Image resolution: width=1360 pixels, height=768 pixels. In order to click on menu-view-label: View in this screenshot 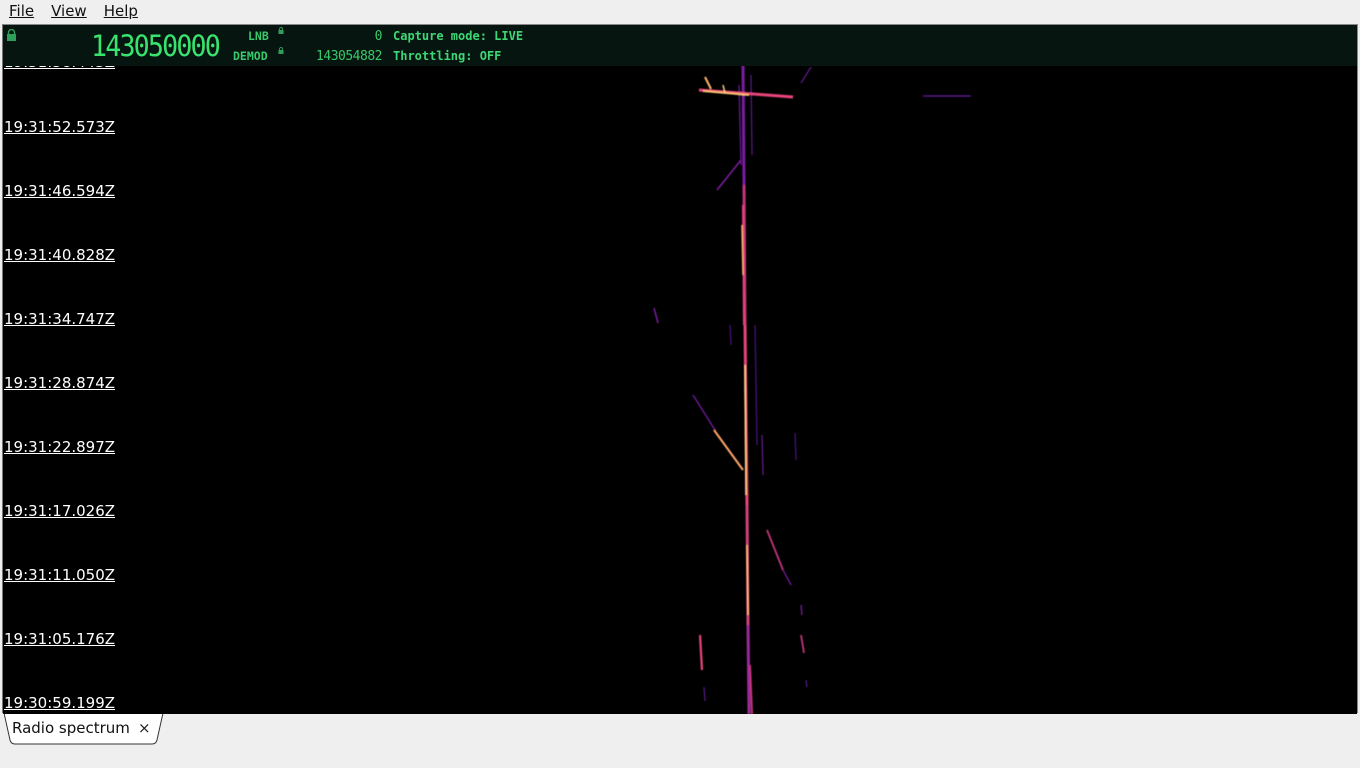, I will do `click(69, 11)`.